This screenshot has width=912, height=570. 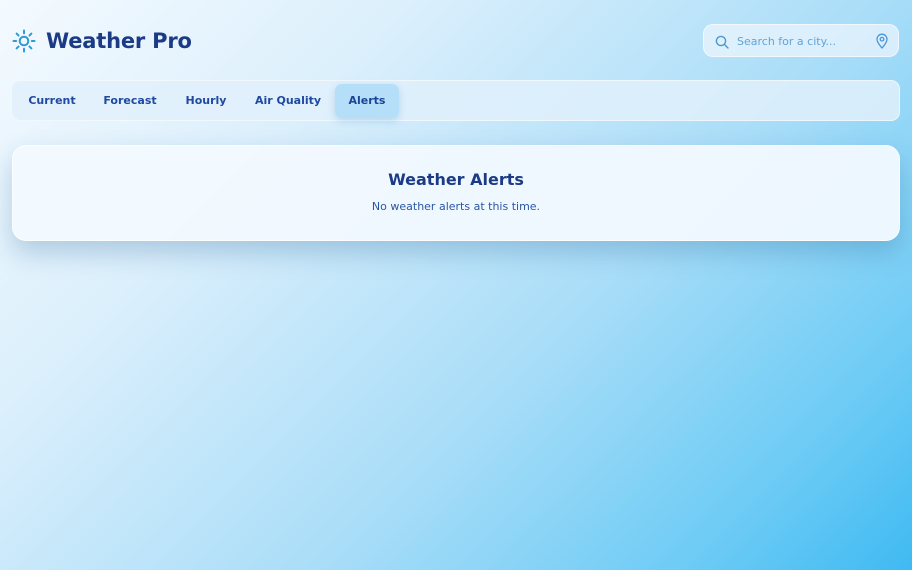 What do you see at coordinates (52, 101) in the screenshot?
I see `tab-current: Current` at bounding box center [52, 101].